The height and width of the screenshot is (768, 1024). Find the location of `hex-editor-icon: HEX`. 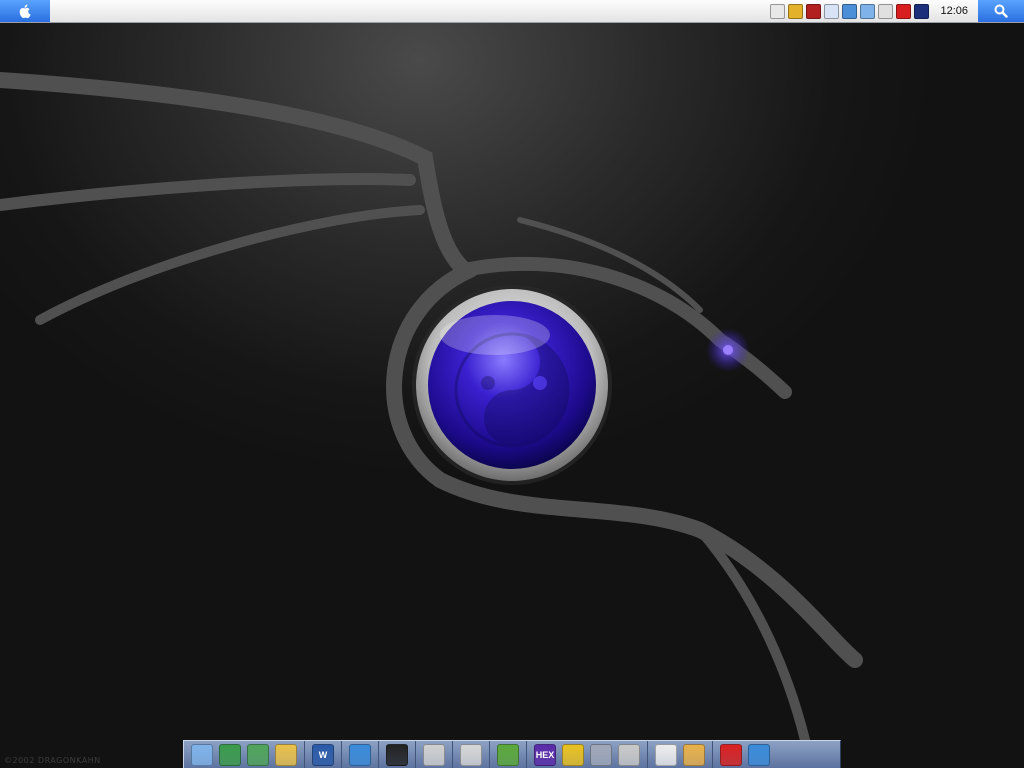

hex-editor-icon: HEX is located at coordinates (545, 754).